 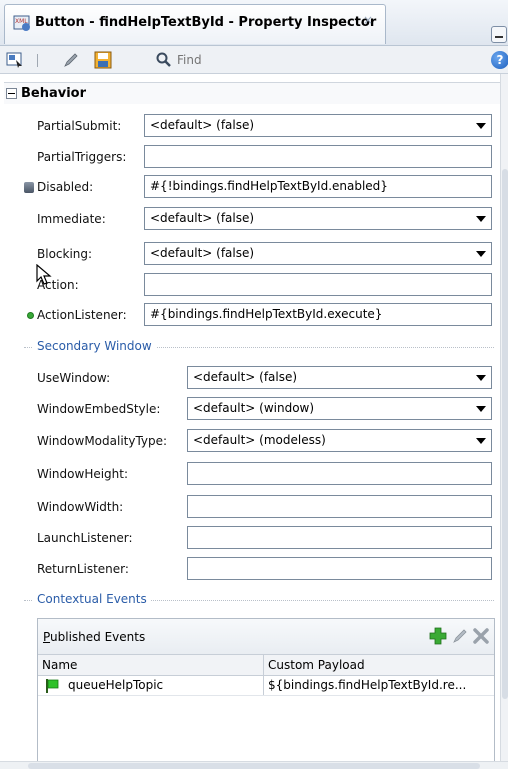 What do you see at coordinates (505, 434) in the screenshot?
I see `vertical-scroll-thumb` at bounding box center [505, 434].